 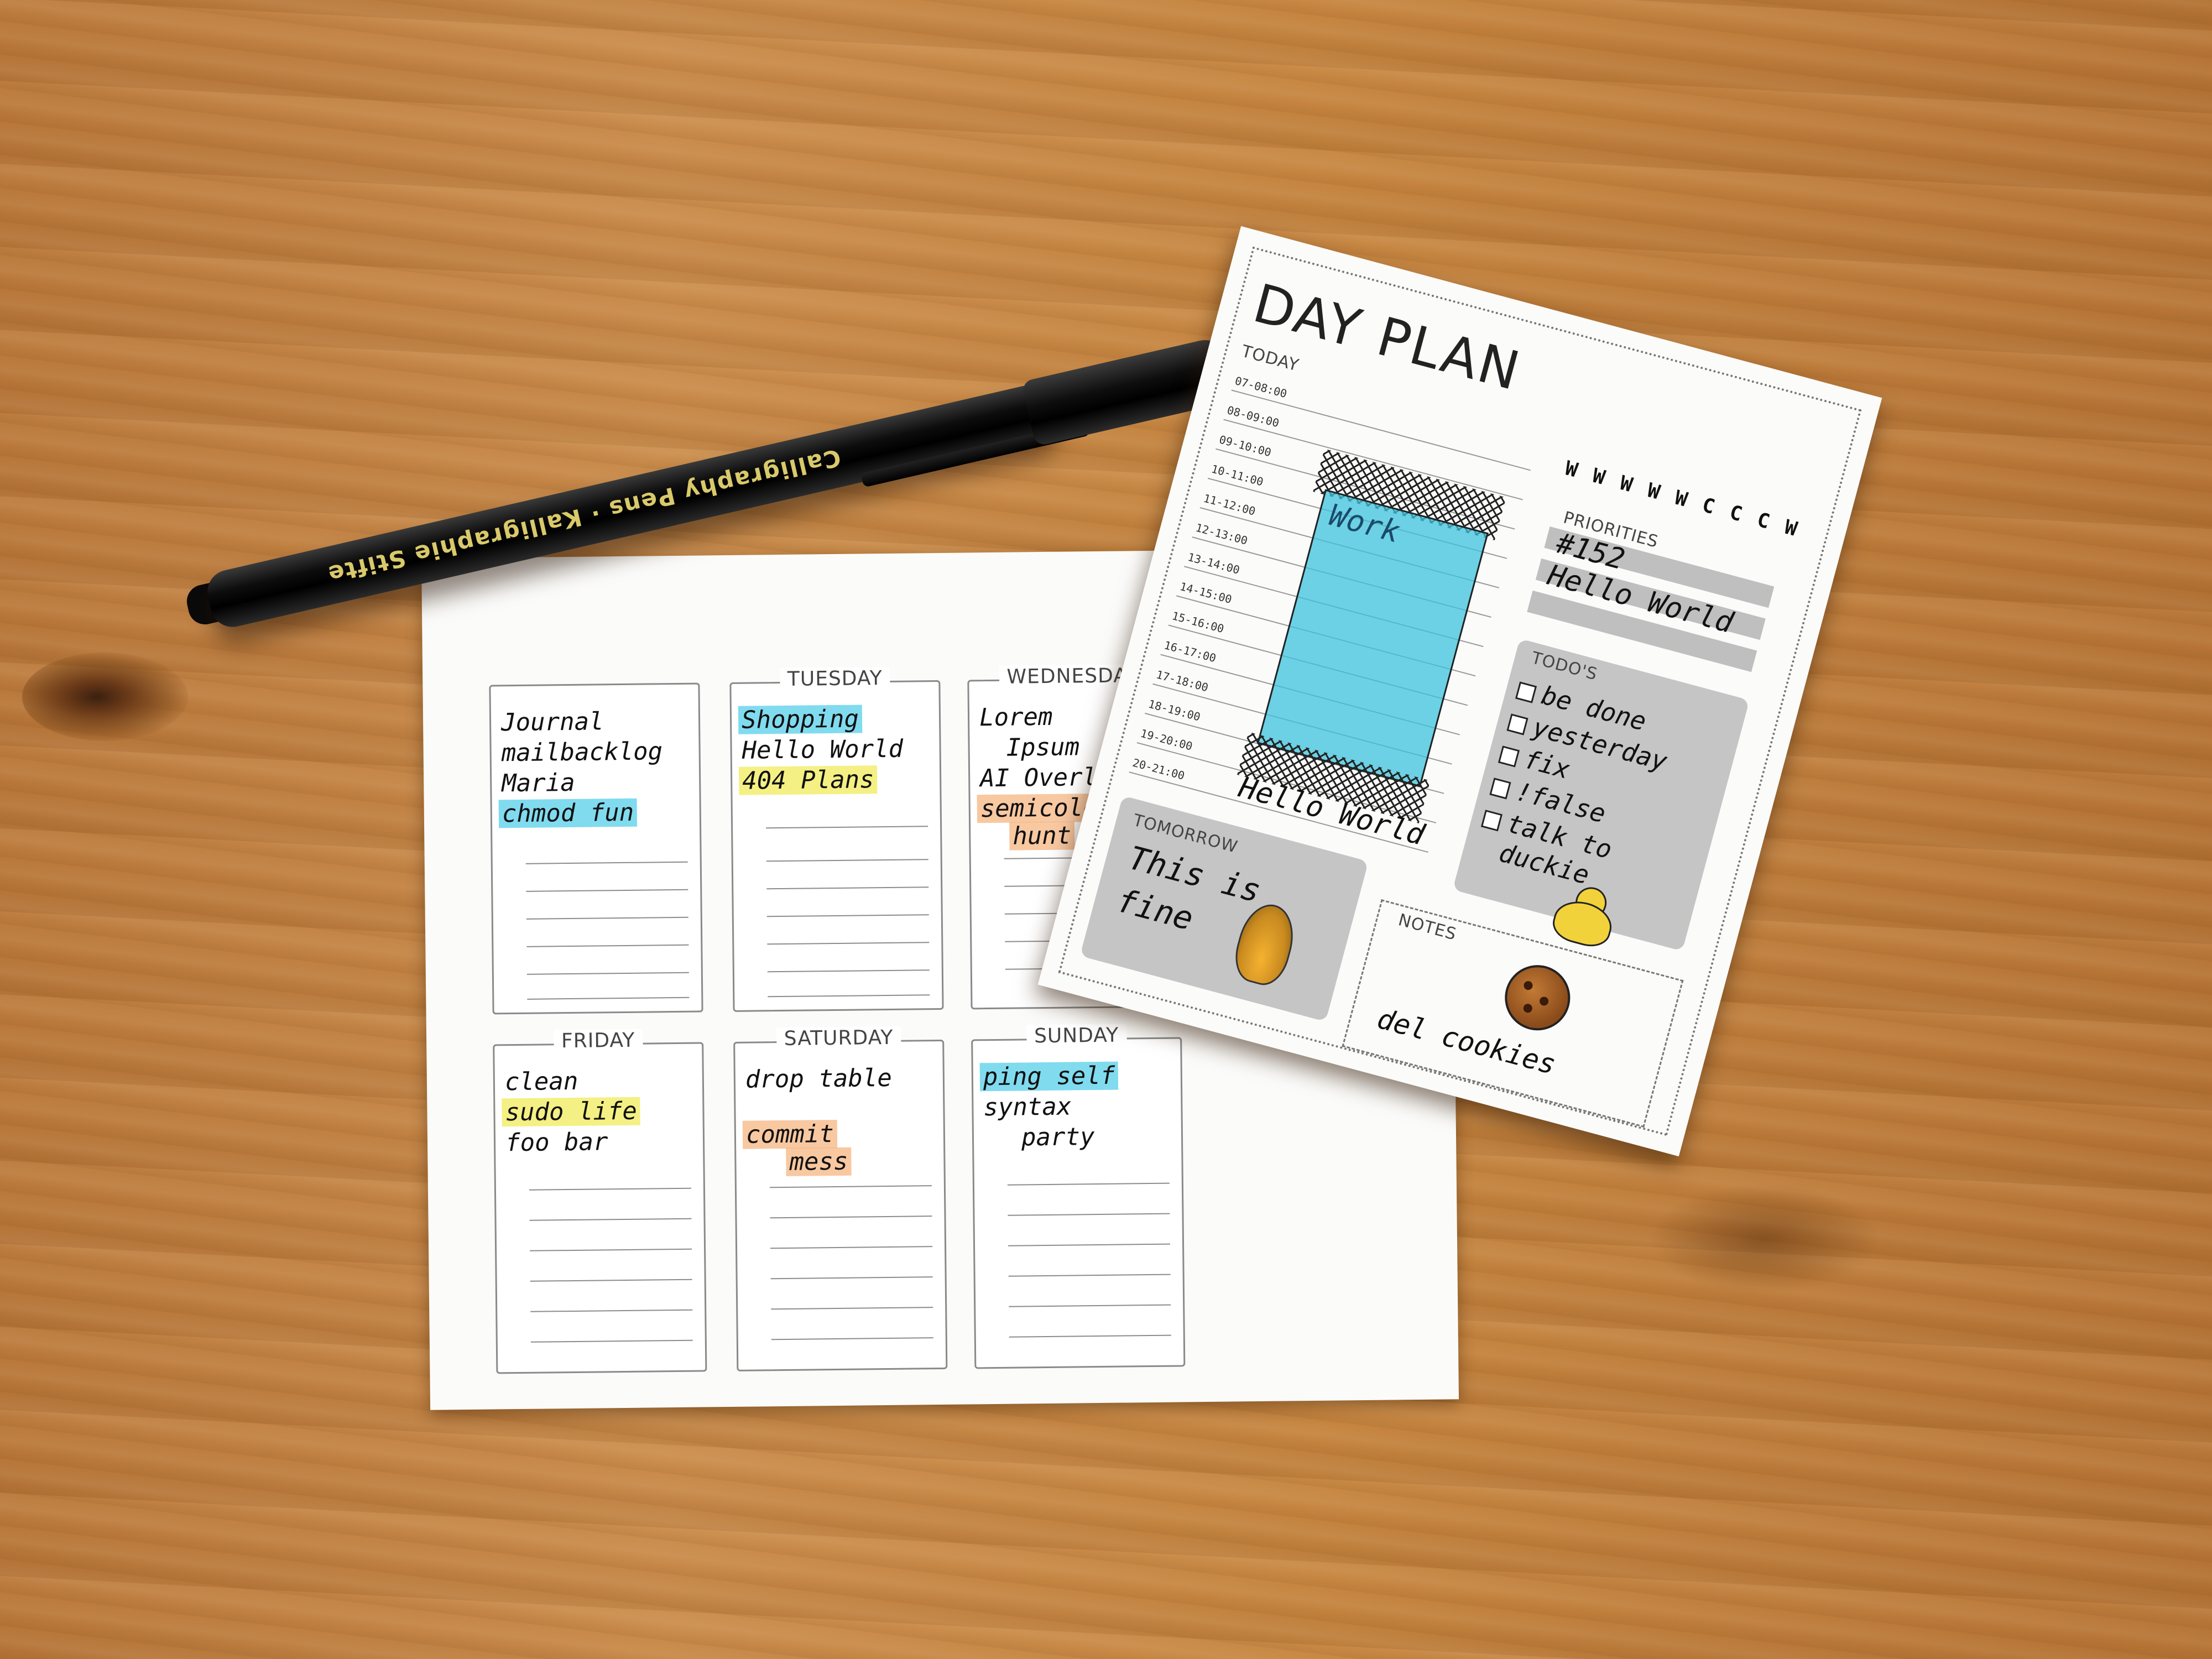 What do you see at coordinates (541, 1082) in the screenshot?
I see `task: clean` at bounding box center [541, 1082].